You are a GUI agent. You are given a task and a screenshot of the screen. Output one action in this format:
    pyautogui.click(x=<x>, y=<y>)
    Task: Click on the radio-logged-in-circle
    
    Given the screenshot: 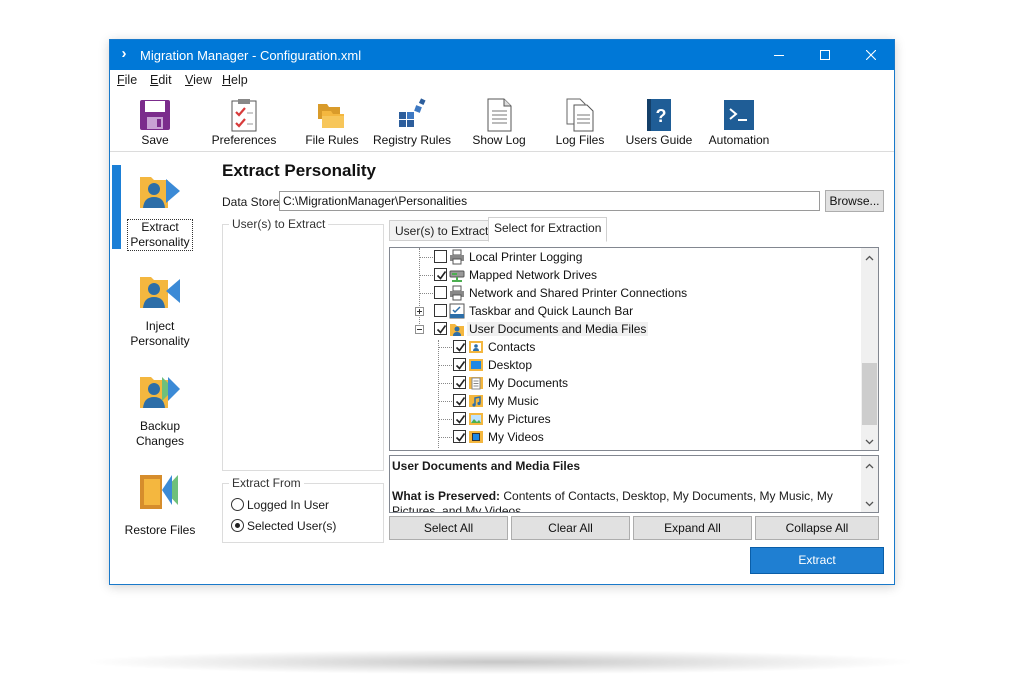 What is the action you would take?
    pyautogui.click(x=237, y=504)
    